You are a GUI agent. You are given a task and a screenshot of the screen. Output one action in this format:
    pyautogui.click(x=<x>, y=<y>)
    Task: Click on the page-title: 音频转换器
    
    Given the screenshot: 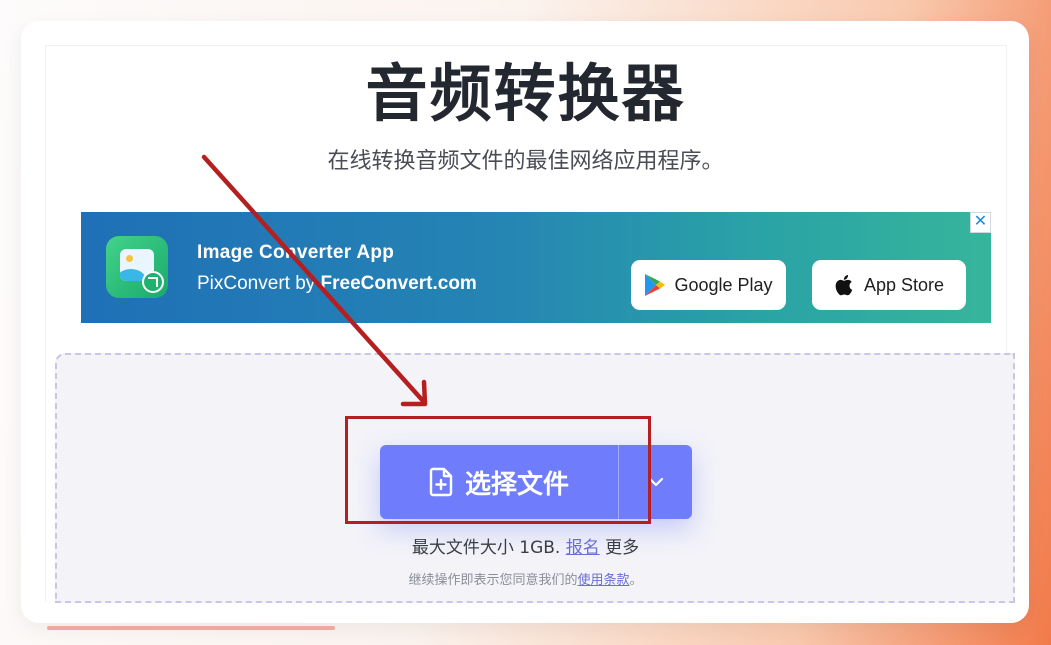 What is the action you would take?
    pyautogui.click(x=525, y=93)
    